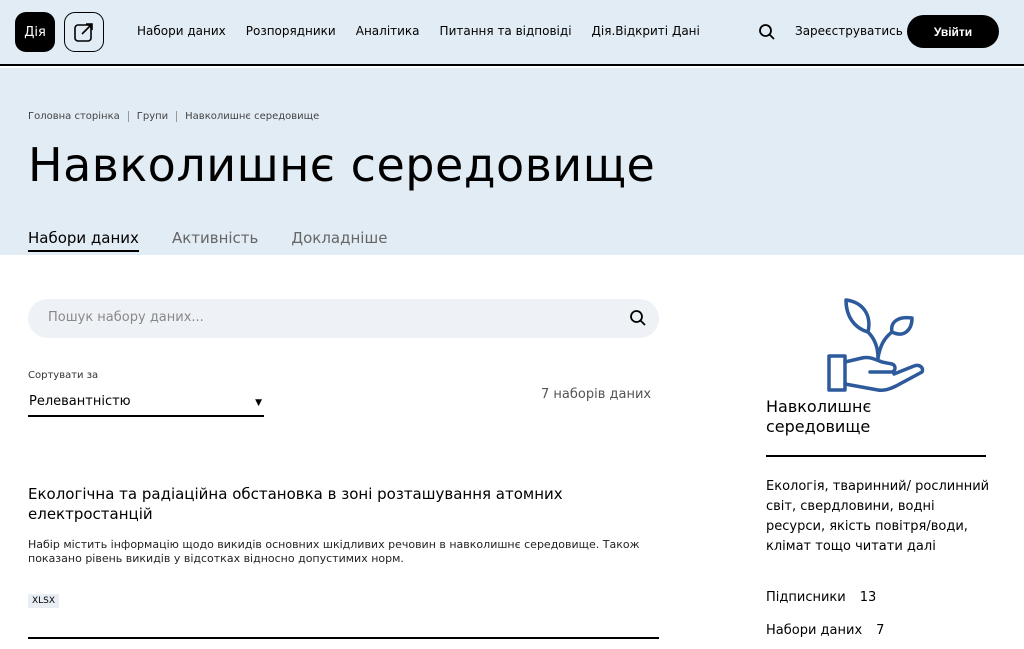 Image resolution: width=1024 pixels, height=649 pixels. I want to click on datasets-stat: Набори даних 7, so click(825, 630).